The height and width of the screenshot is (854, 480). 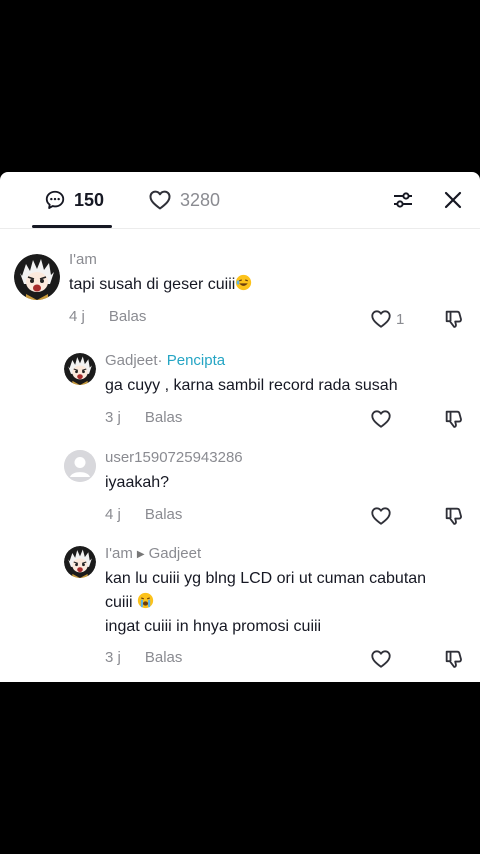 I want to click on default-user-icon, so click(x=80, y=466).